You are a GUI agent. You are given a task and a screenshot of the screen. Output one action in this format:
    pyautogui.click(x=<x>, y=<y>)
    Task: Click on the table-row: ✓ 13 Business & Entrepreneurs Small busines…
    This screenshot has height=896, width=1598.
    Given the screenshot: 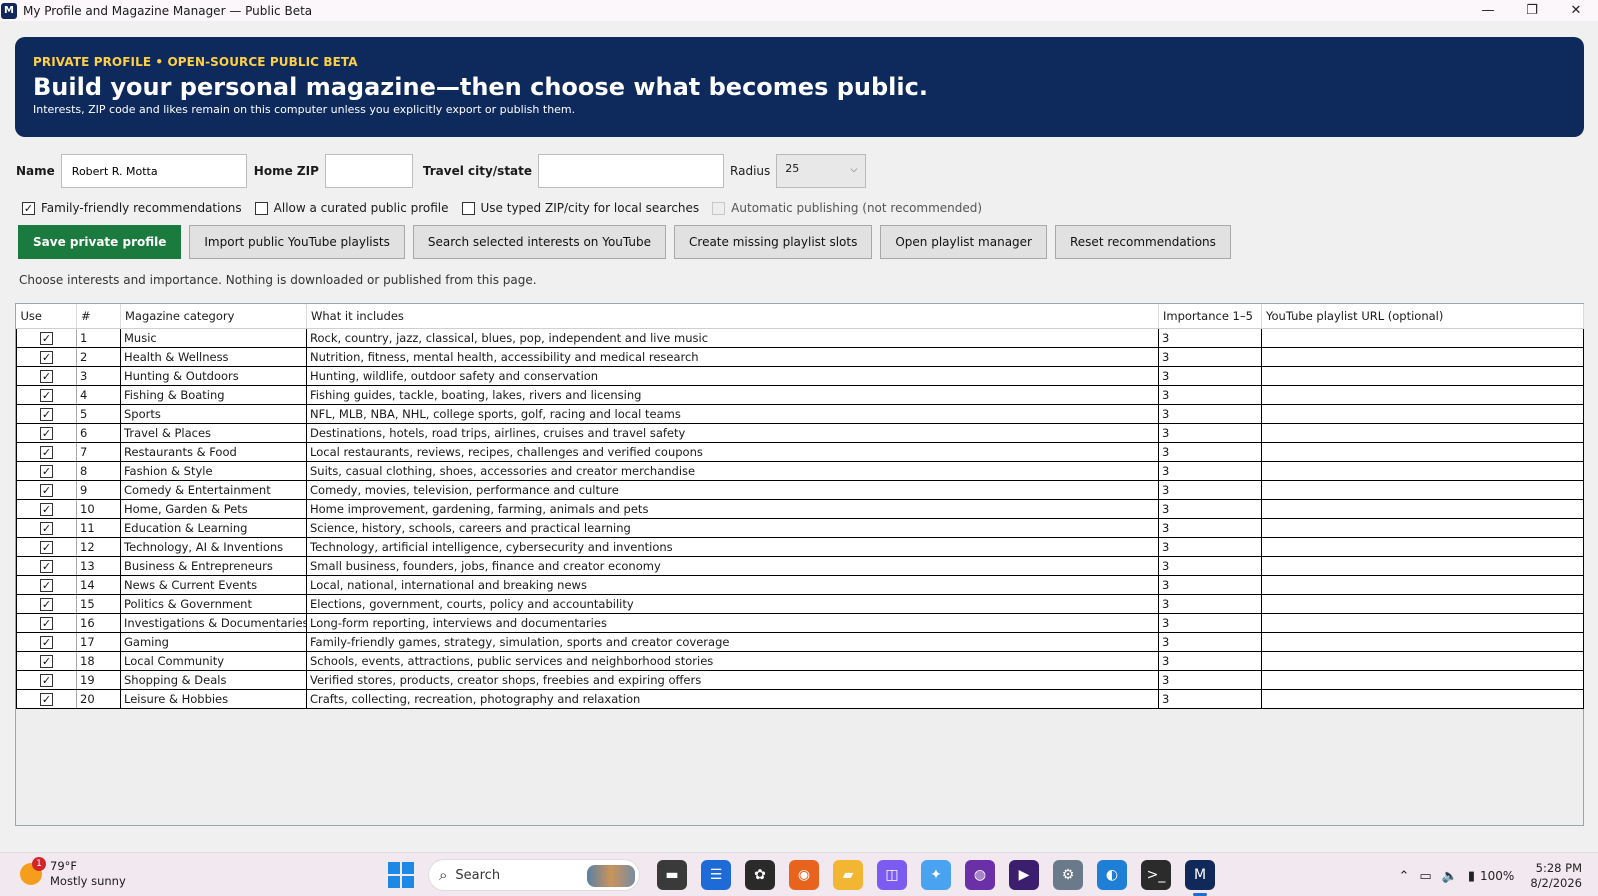 What is the action you would take?
    pyautogui.click(x=800, y=566)
    